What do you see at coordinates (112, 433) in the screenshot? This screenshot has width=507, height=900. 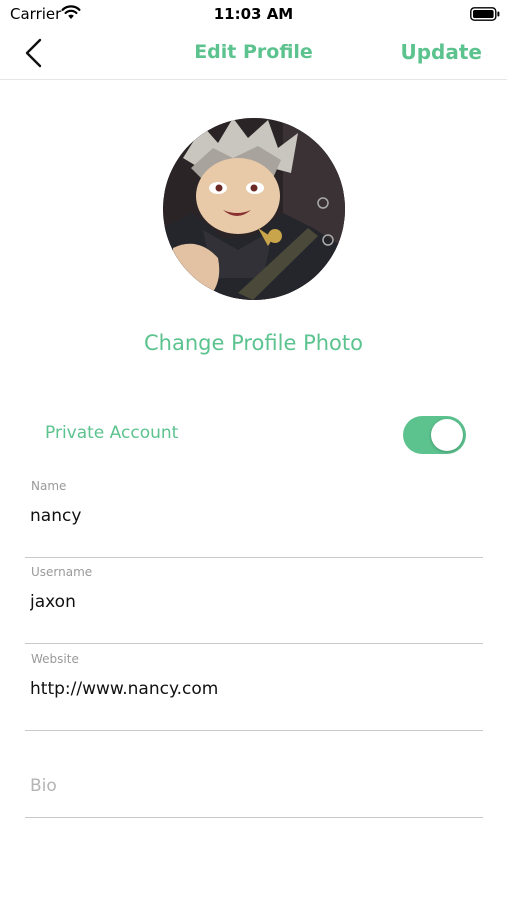 I see `private-account-label: Private Account` at bounding box center [112, 433].